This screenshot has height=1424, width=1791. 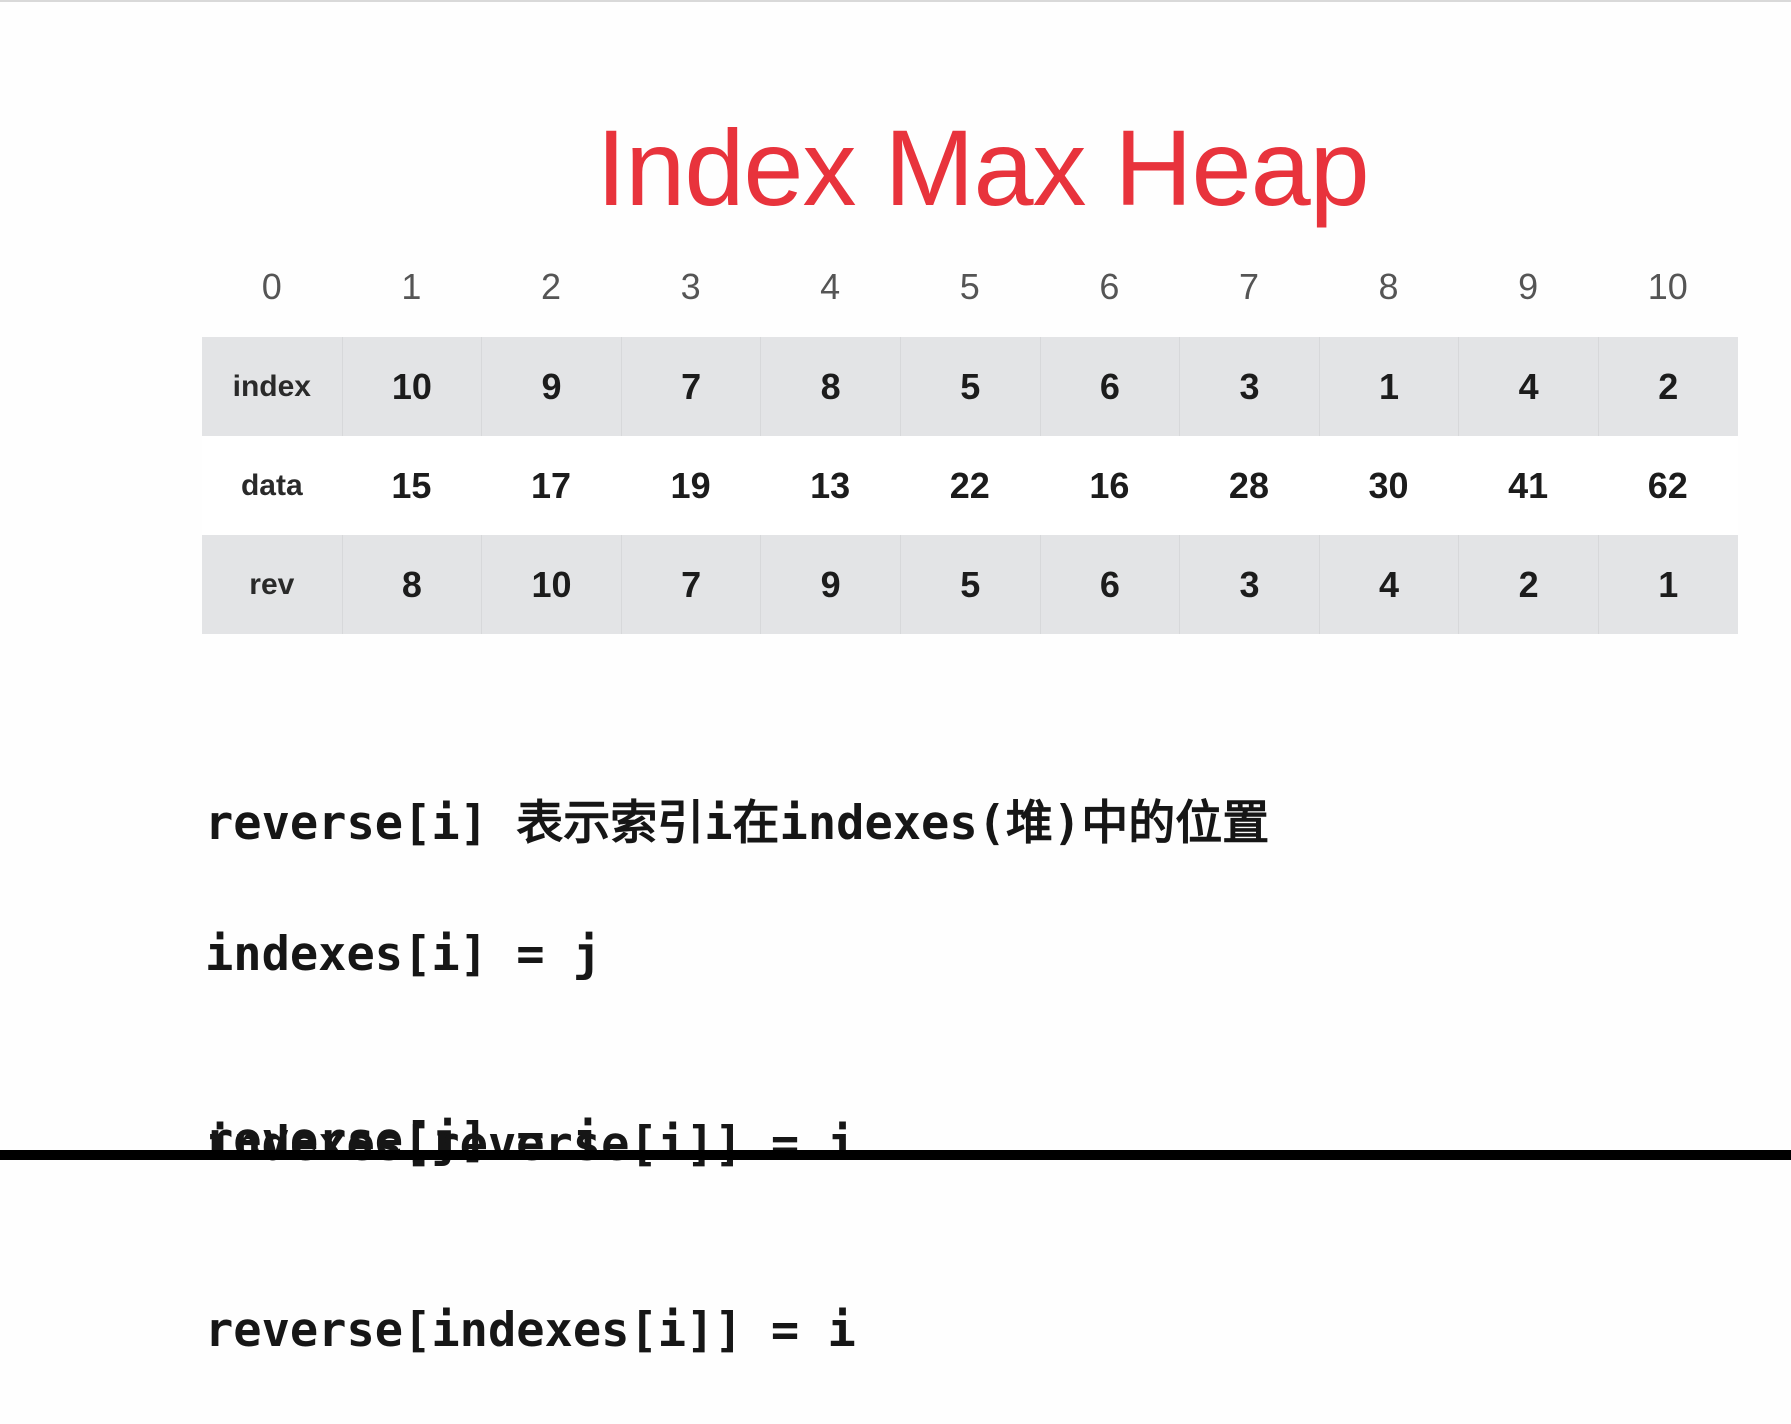 I want to click on position-label: 8, so click(x=1388, y=286).